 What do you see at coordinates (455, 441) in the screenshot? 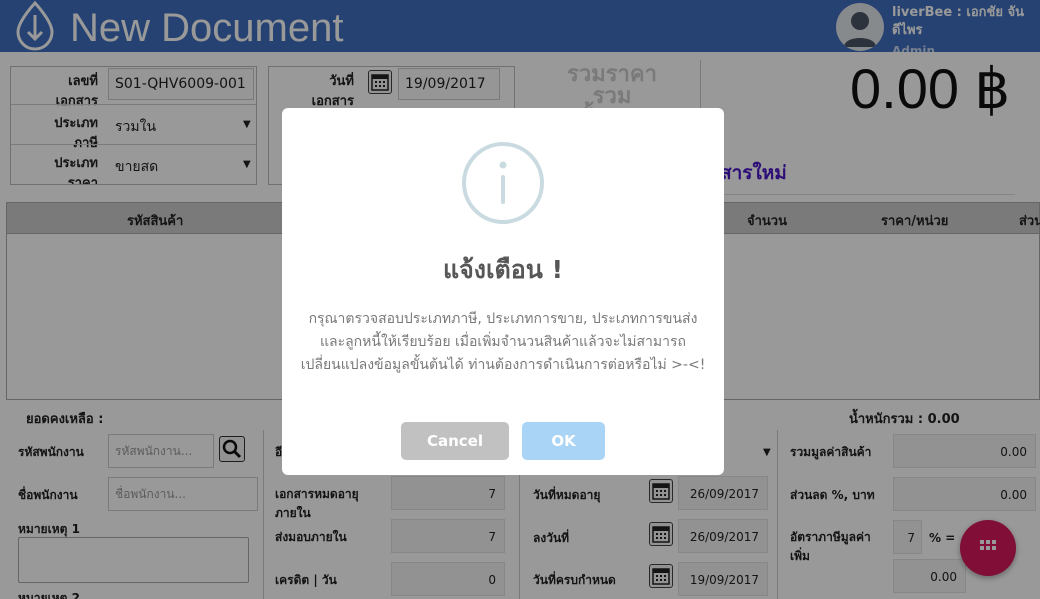
I see `cancel-button: Cancel` at bounding box center [455, 441].